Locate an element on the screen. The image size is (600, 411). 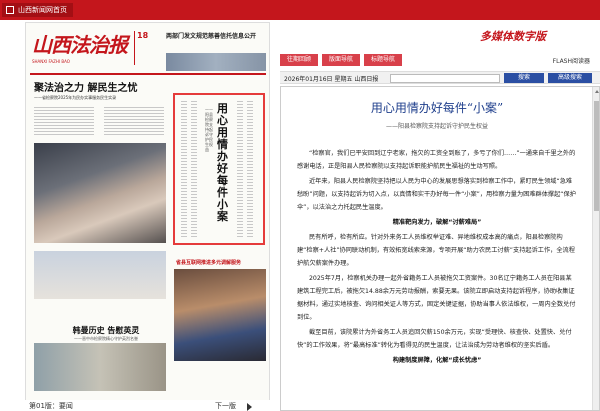
top-news-block: 两部门发文规范慈善信托信息公开 is located at coordinates (216, 35).